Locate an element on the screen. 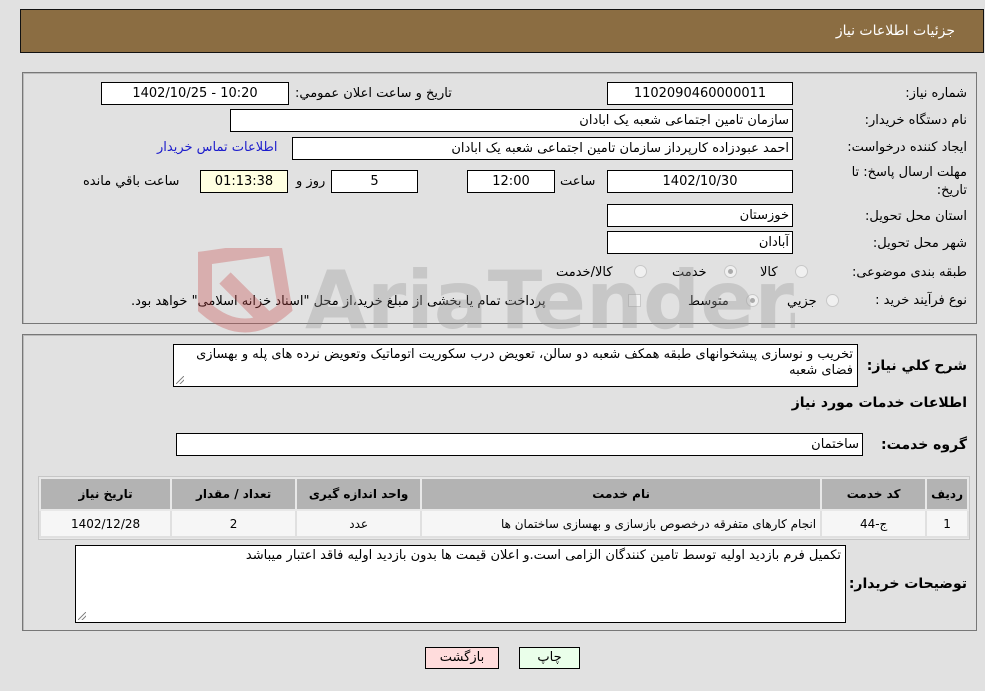  province-label: استان محل تحویل: is located at coordinates (916, 216).